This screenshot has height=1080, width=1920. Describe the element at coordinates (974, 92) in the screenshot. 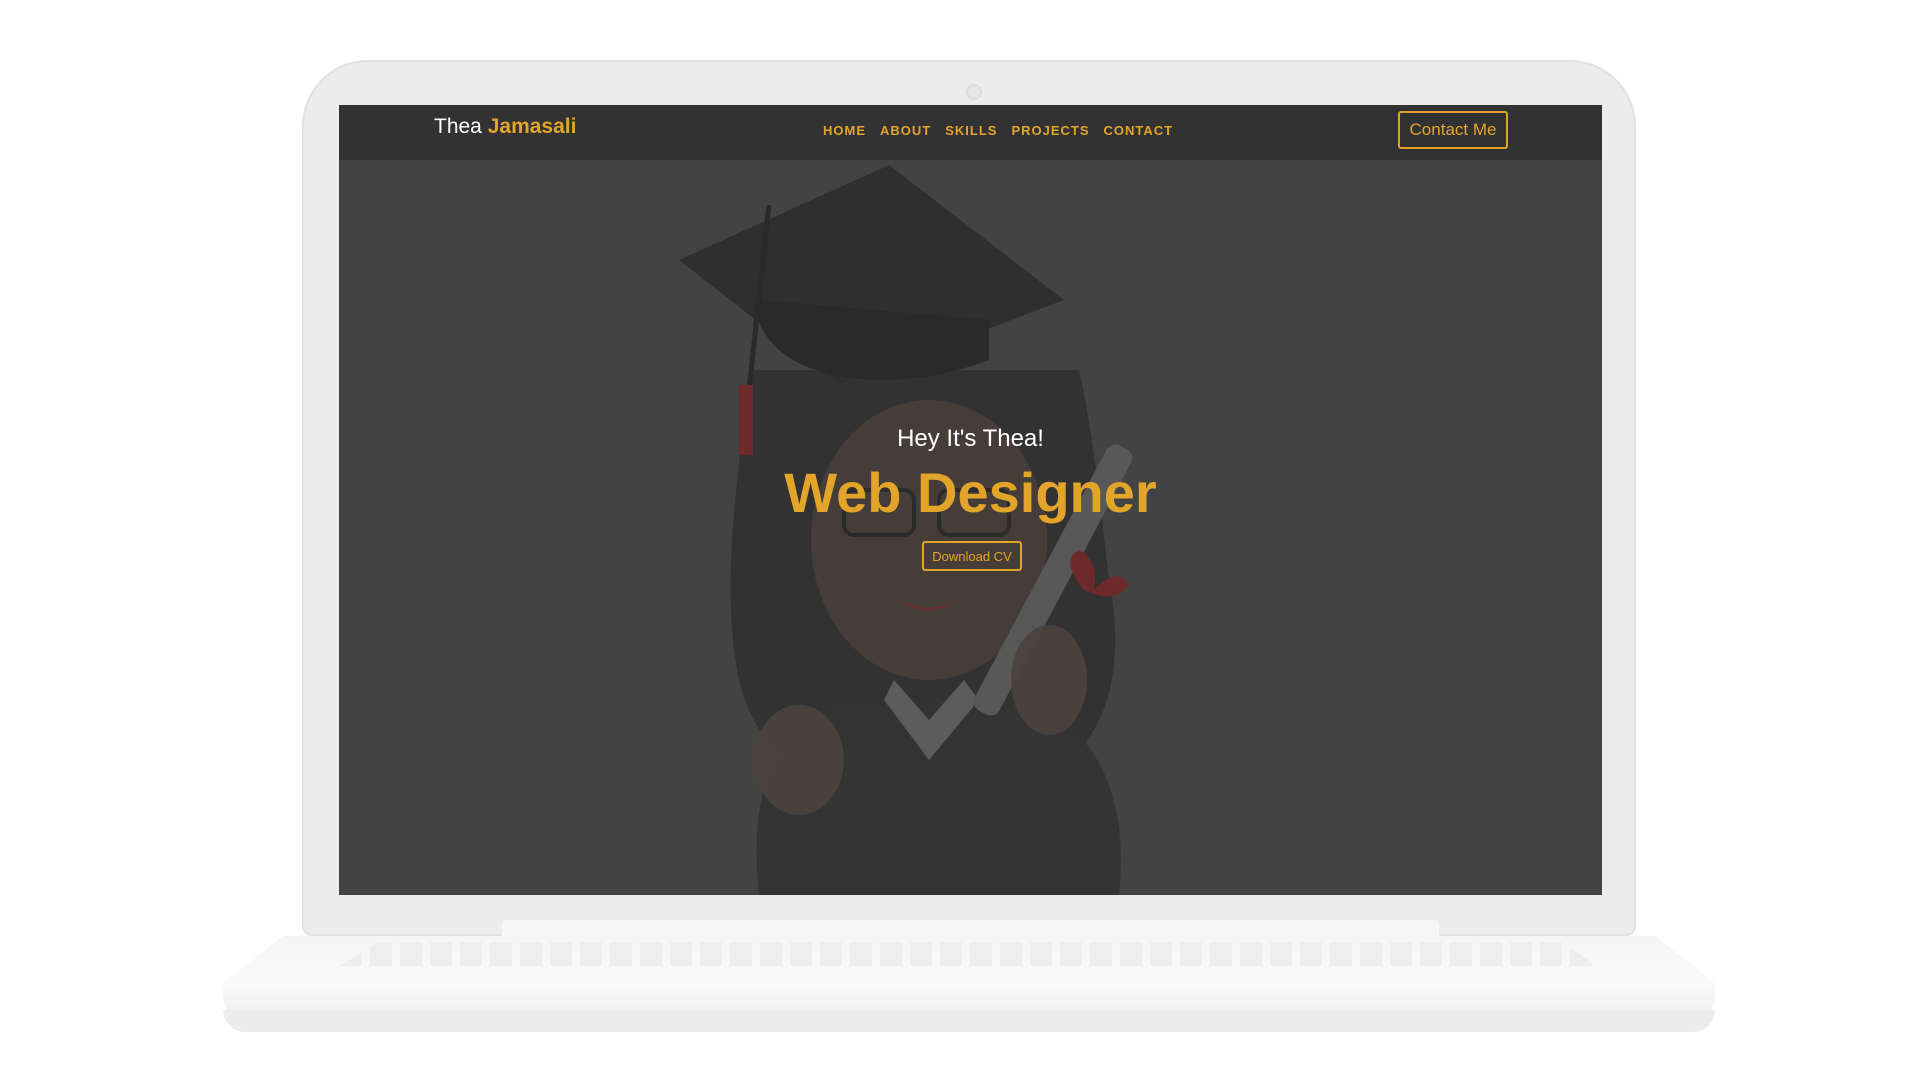

I see `webcam` at that location.